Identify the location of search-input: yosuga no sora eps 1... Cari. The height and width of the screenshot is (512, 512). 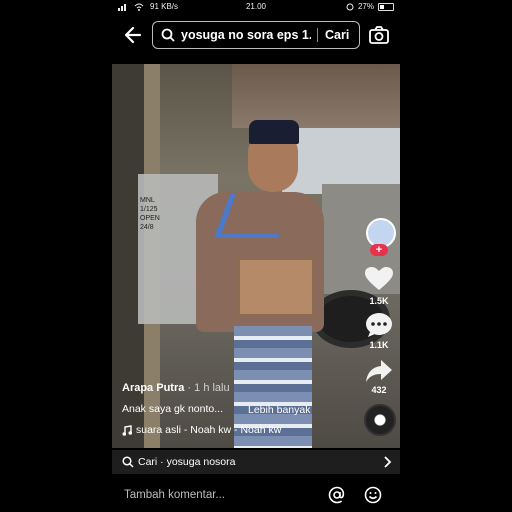
(256, 35).